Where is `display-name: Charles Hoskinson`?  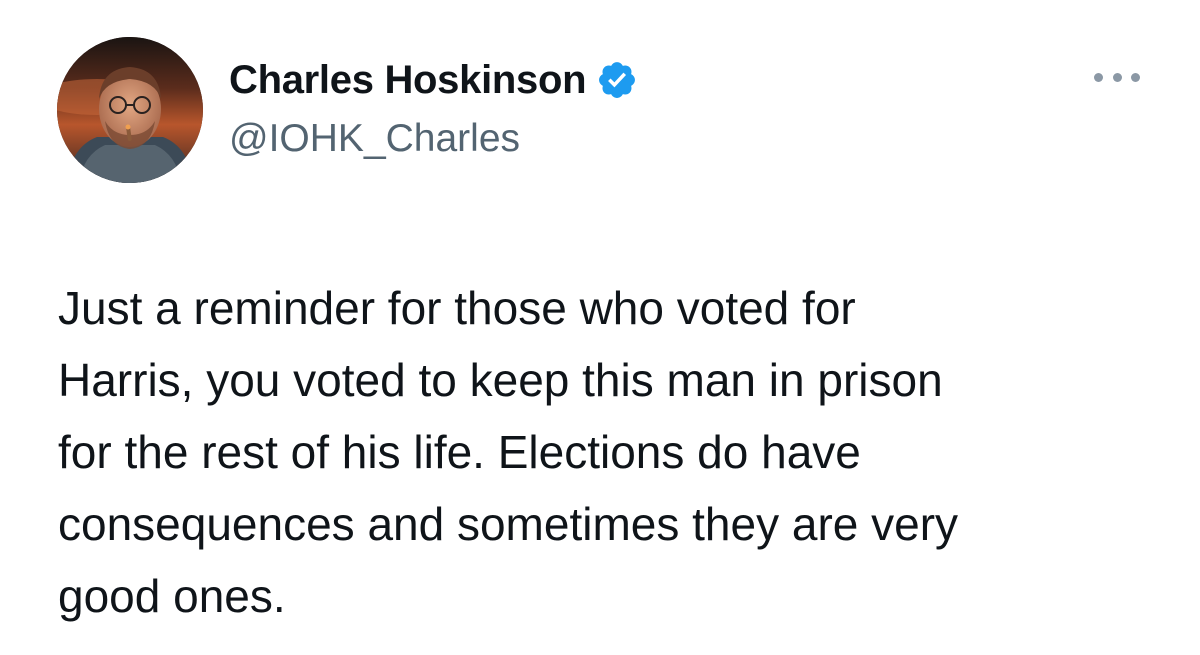 display-name: Charles Hoskinson is located at coordinates (408, 80).